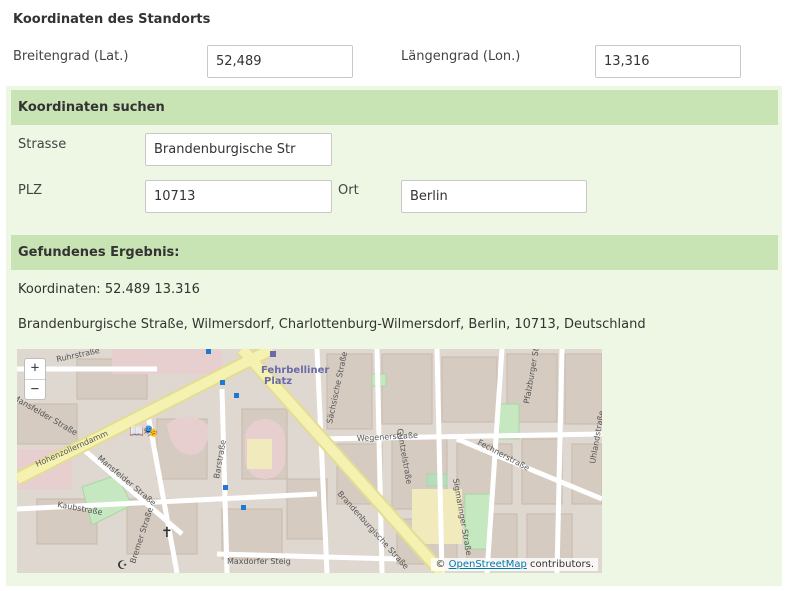 This screenshot has width=787, height=591. Describe the element at coordinates (348, 190) in the screenshot. I see `city-label: Ort` at that location.